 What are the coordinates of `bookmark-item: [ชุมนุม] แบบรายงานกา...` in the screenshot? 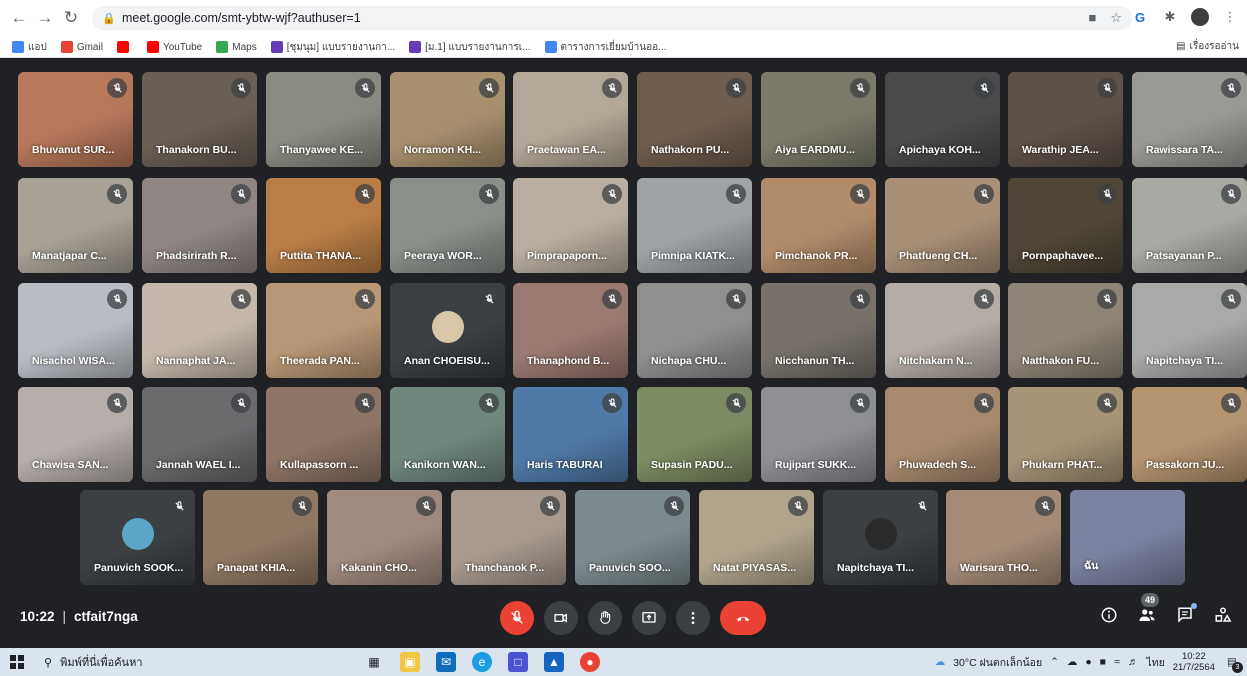 It's located at (332, 47).